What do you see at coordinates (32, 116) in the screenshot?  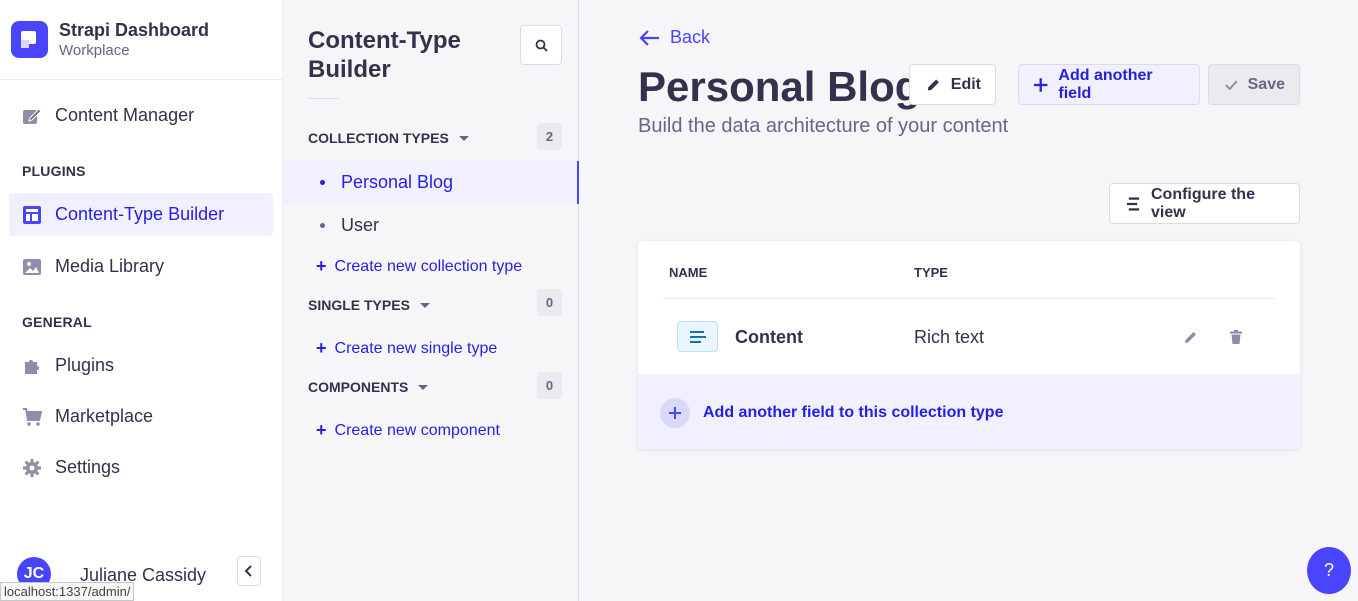 I see `pen-square-icon` at bounding box center [32, 116].